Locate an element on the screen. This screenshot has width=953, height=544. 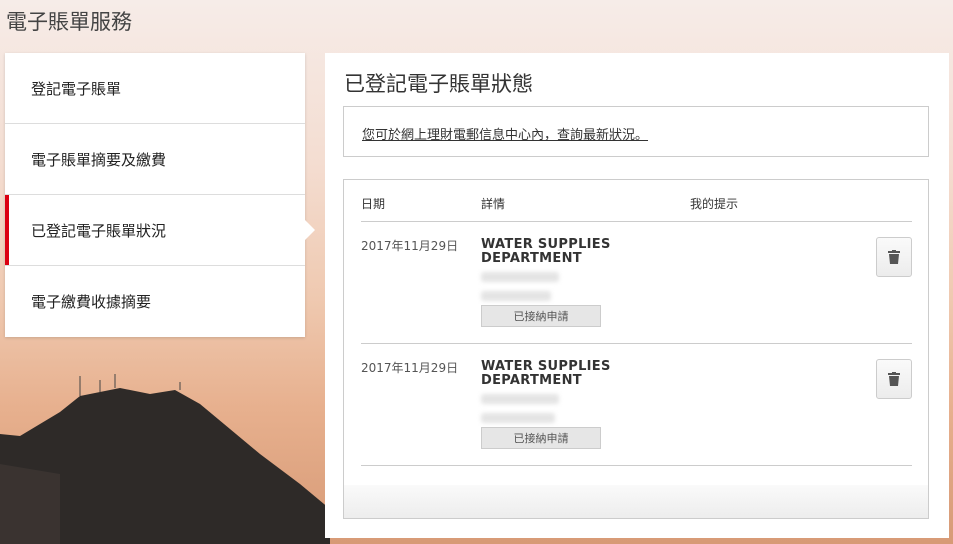
sidebar-item-label: 電子賬單摘要及繳費 is located at coordinates (99, 159).